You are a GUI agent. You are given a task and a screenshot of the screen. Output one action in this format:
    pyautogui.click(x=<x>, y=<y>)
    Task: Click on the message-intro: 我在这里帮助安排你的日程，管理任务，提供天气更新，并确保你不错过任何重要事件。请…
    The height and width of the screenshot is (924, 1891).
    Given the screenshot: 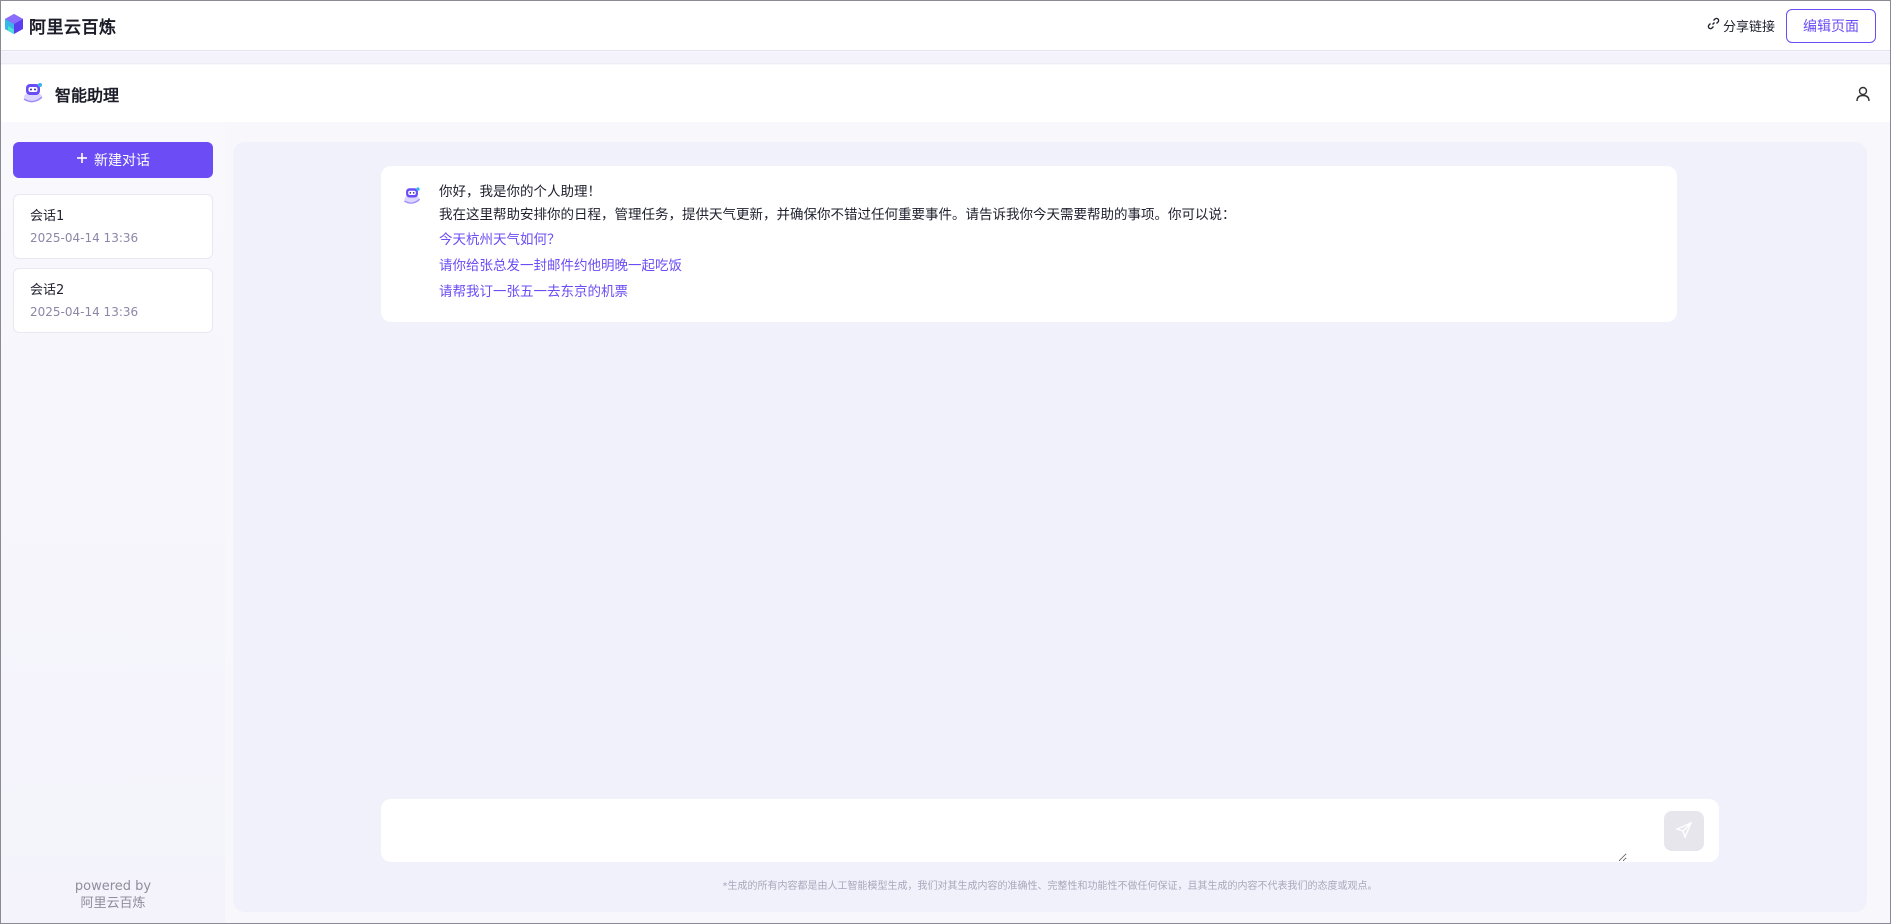 What is the action you would take?
    pyautogui.click(x=837, y=215)
    